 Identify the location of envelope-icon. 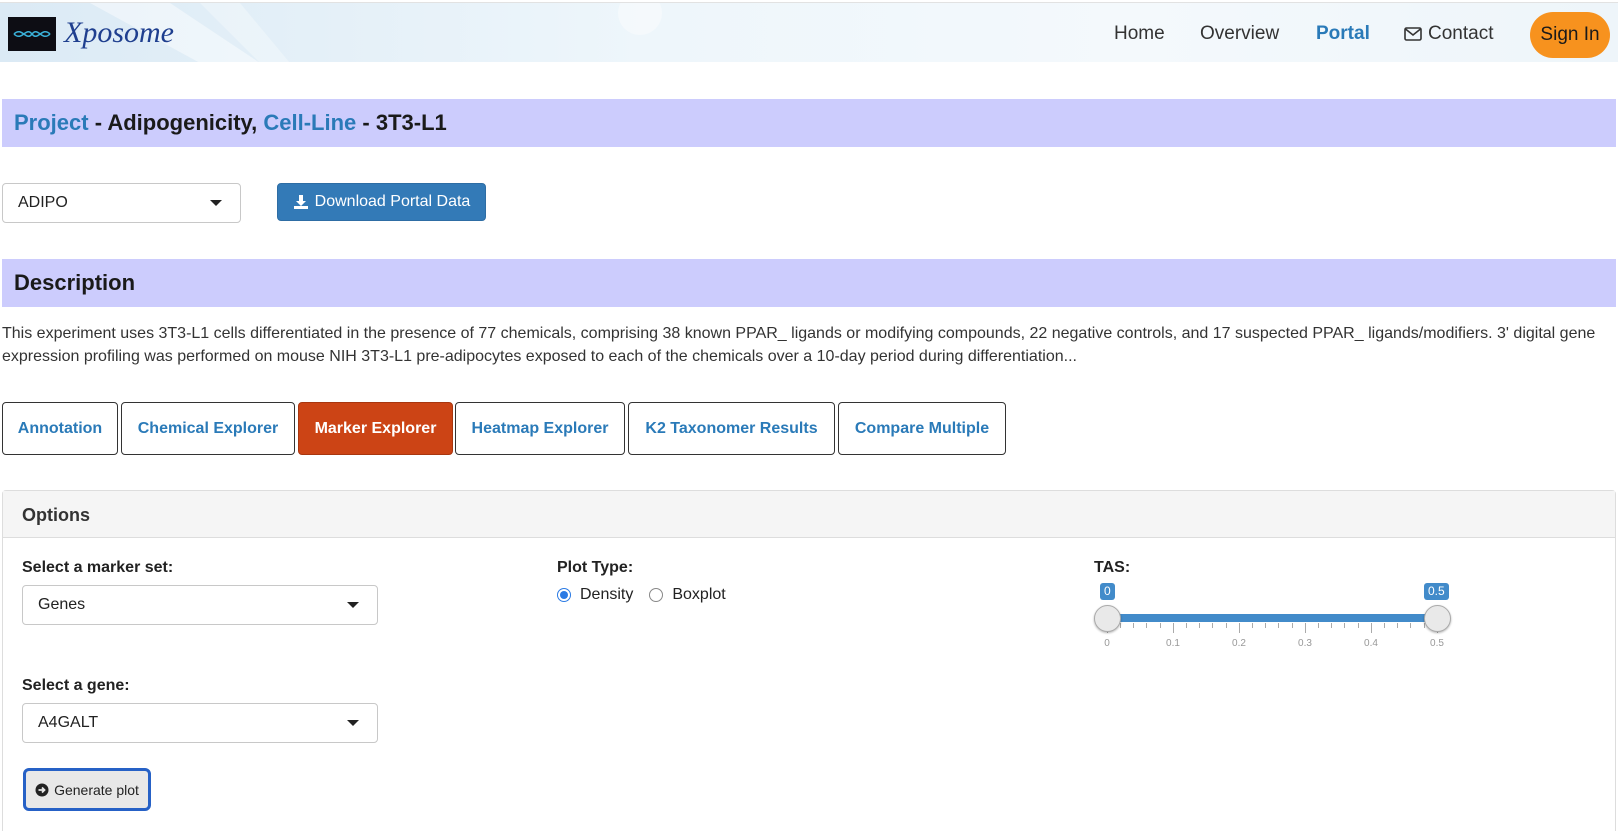
(1413, 34).